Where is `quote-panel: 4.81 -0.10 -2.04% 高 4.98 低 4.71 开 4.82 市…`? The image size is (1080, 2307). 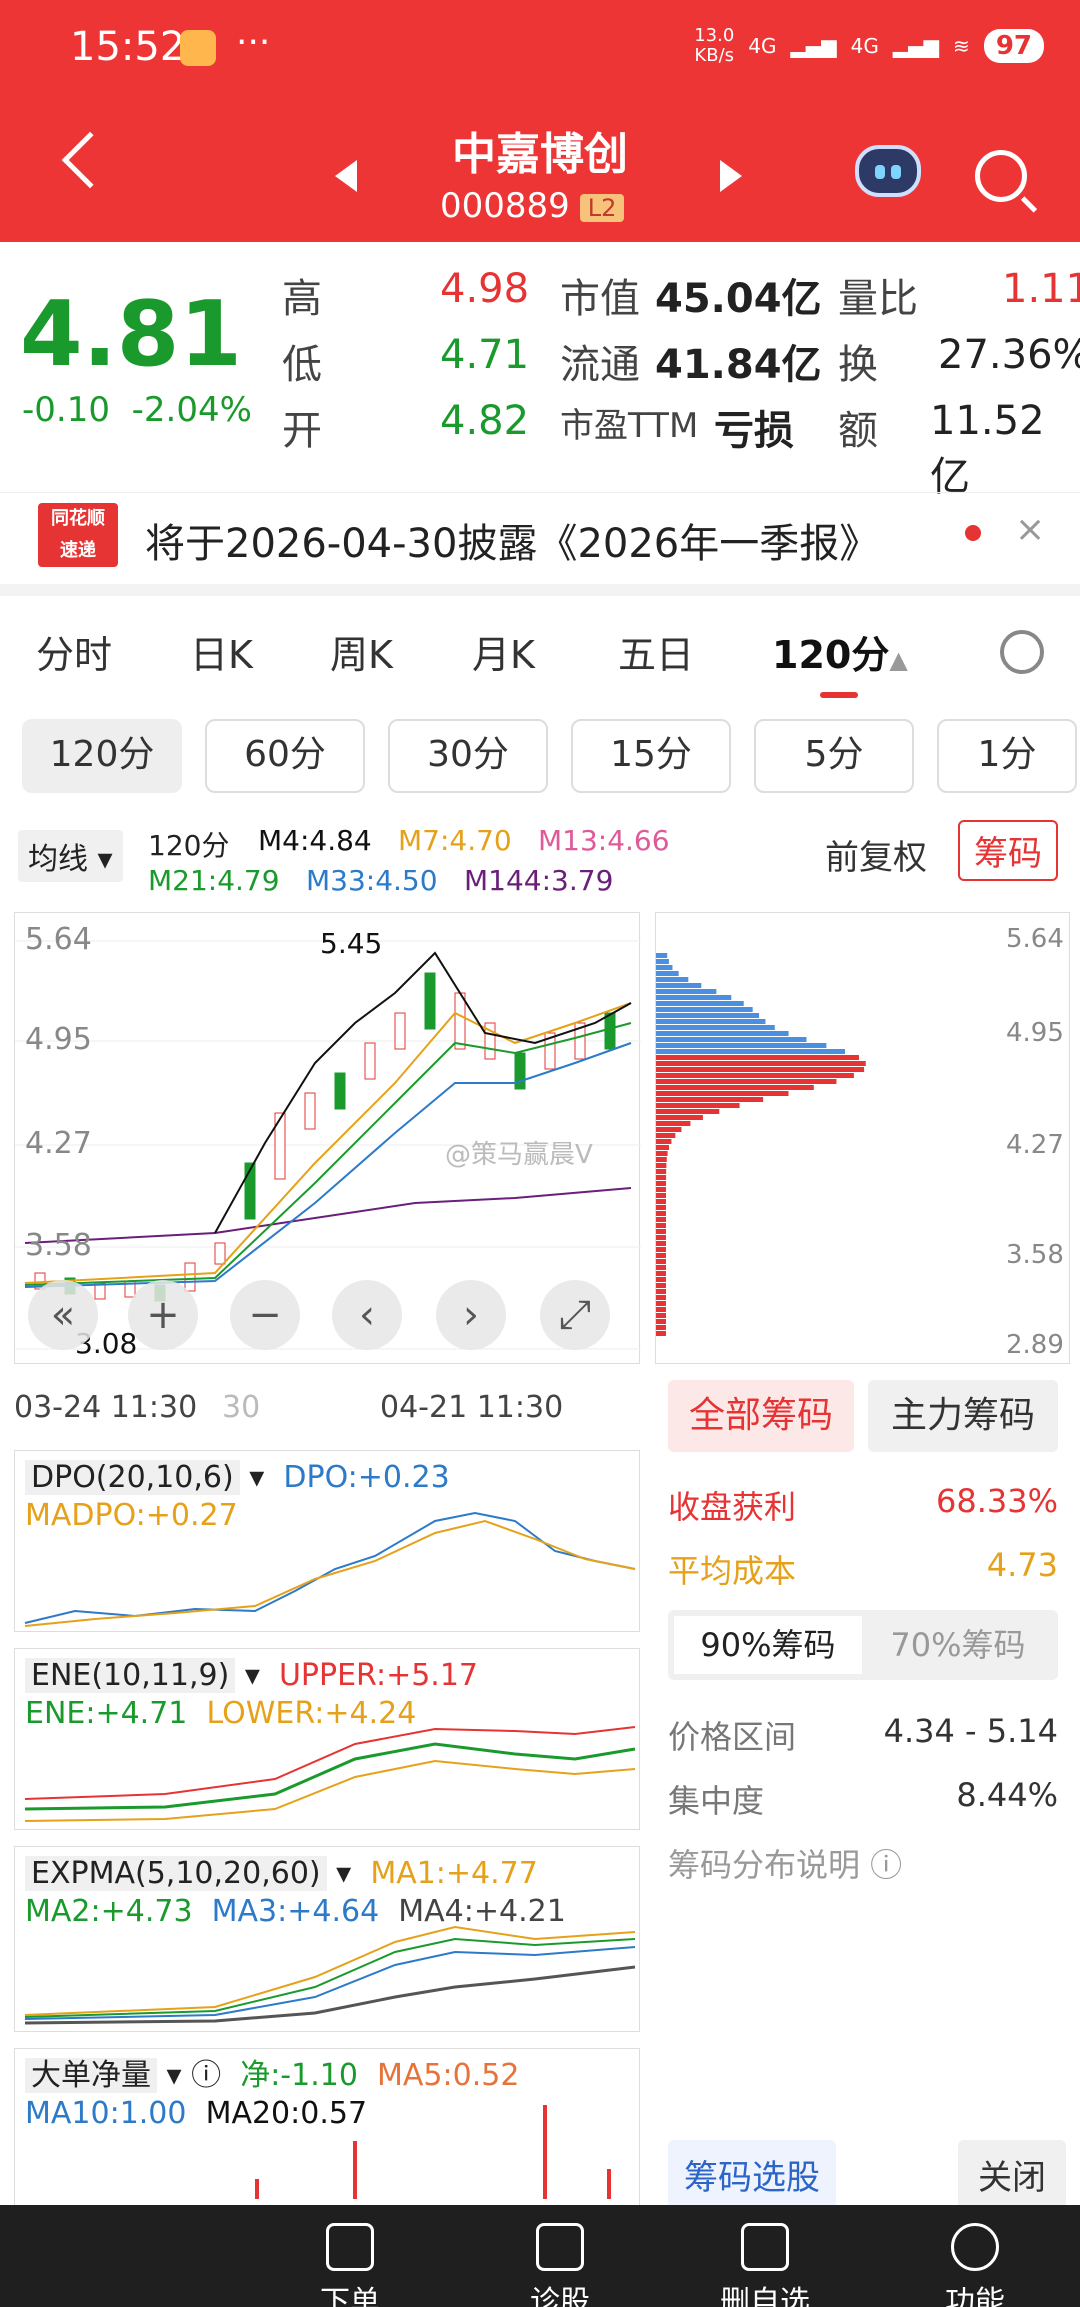 quote-panel: 4.81 -0.10 -2.04% 高 4.98 低 4.71 开 4.82 市… is located at coordinates (540, 371).